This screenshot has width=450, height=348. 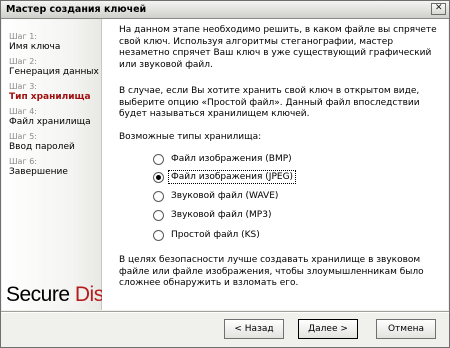 I want to click on step-5: Шаг 5: Ввод паролей, so click(x=42, y=142).